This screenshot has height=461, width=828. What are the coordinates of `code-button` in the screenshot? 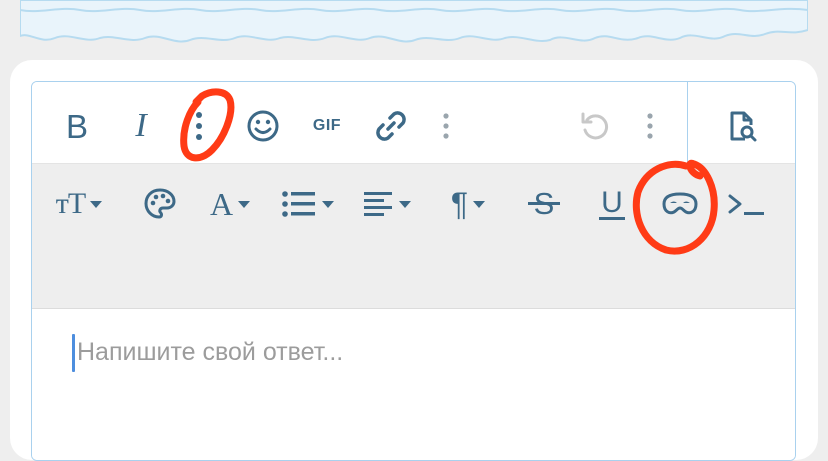 It's located at (746, 204).